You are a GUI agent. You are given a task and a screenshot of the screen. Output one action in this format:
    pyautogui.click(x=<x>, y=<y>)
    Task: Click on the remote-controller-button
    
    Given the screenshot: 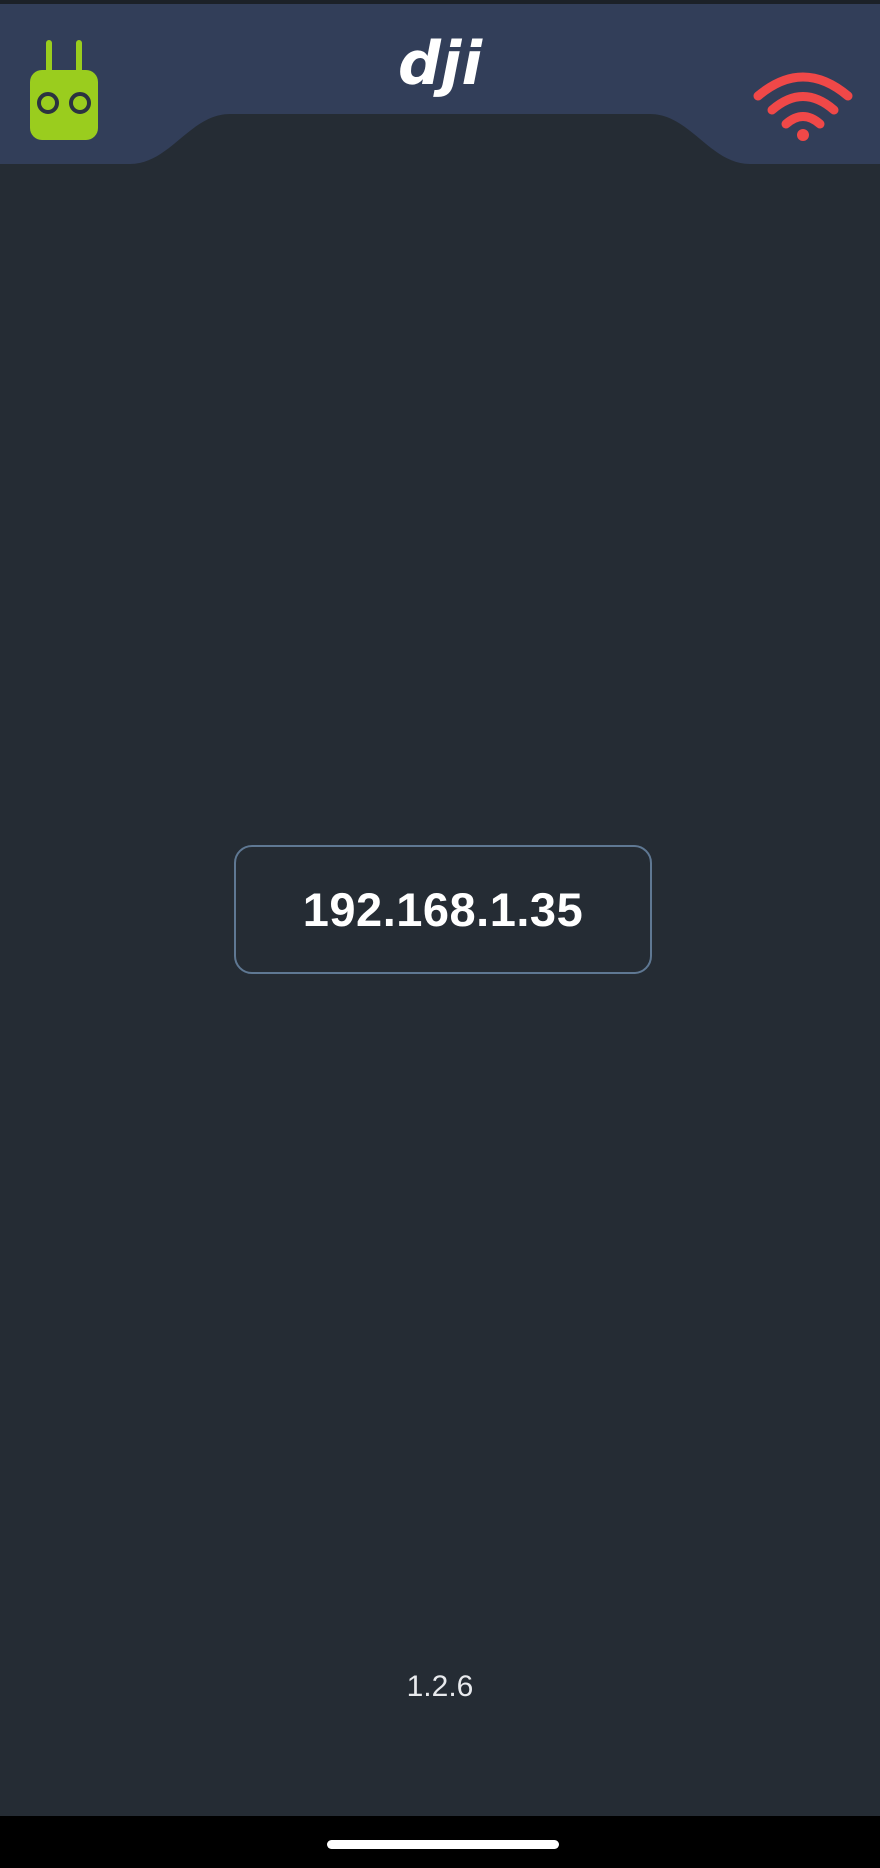 What is the action you would take?
    pyautogui.click(x=64, y=90)
    